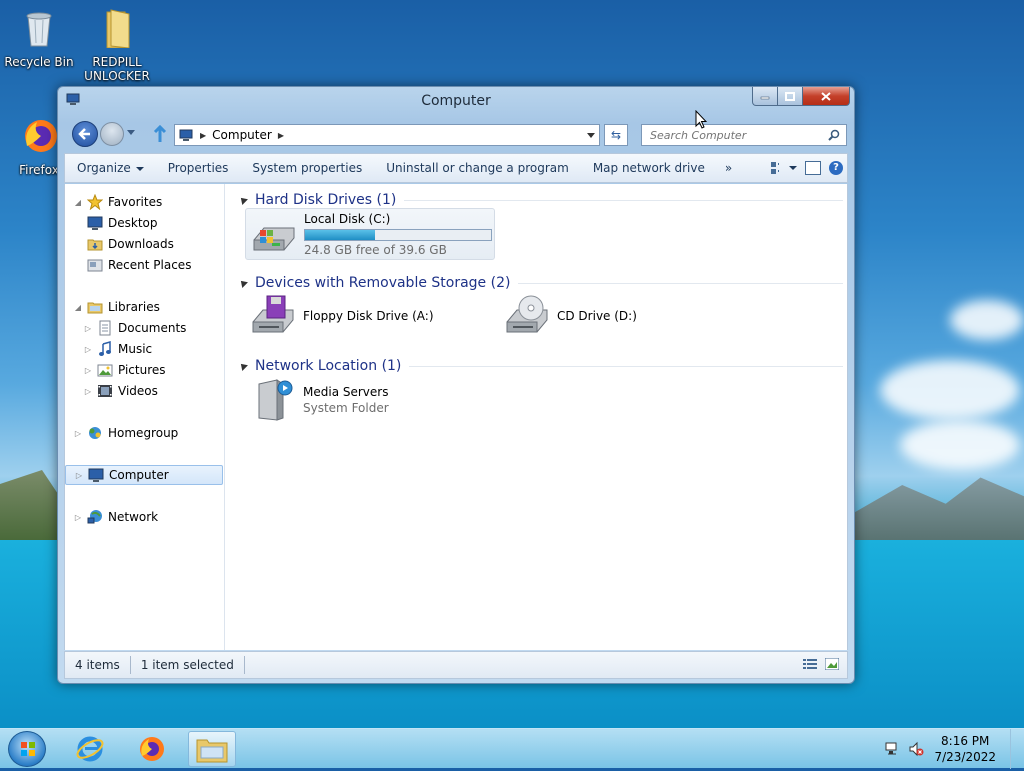 The width and height of the screenshot is (1024, 771). I want to click on show-desktop-button, so click(1017, 749).